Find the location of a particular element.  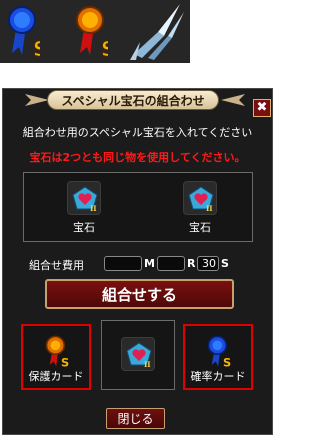

protection-card-label: 保護カード is located at coordinates (56, 376).